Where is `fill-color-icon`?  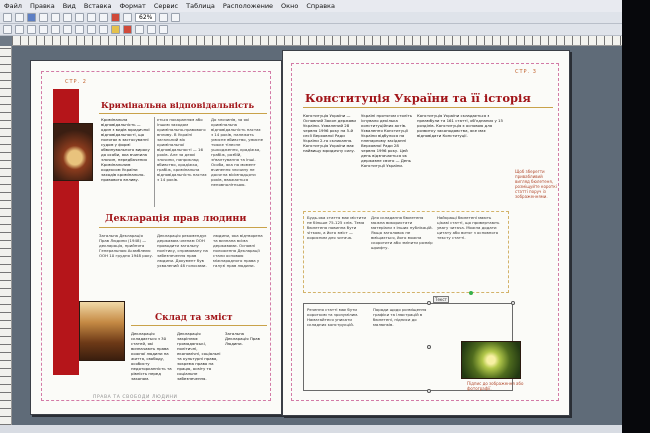 fill-color-icon is located at coordinates (115, 29).